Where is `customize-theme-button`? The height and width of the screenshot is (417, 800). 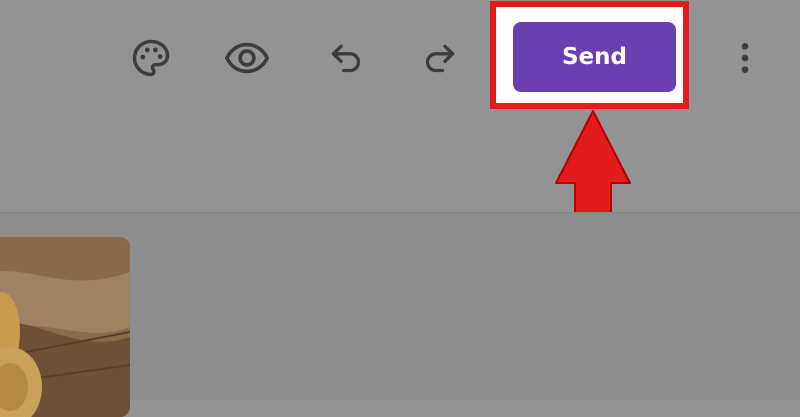 customize-theme-button is located at coordinates (151, 58).